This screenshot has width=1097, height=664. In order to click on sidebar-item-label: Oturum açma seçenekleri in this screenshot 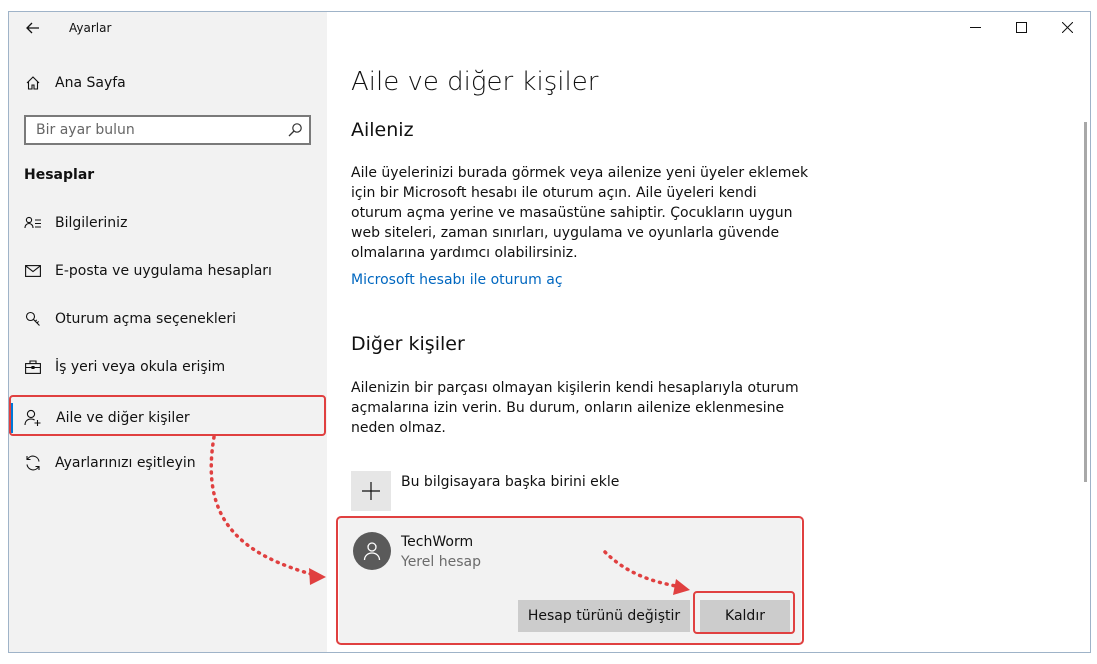, I will do `click(146, 319)`.